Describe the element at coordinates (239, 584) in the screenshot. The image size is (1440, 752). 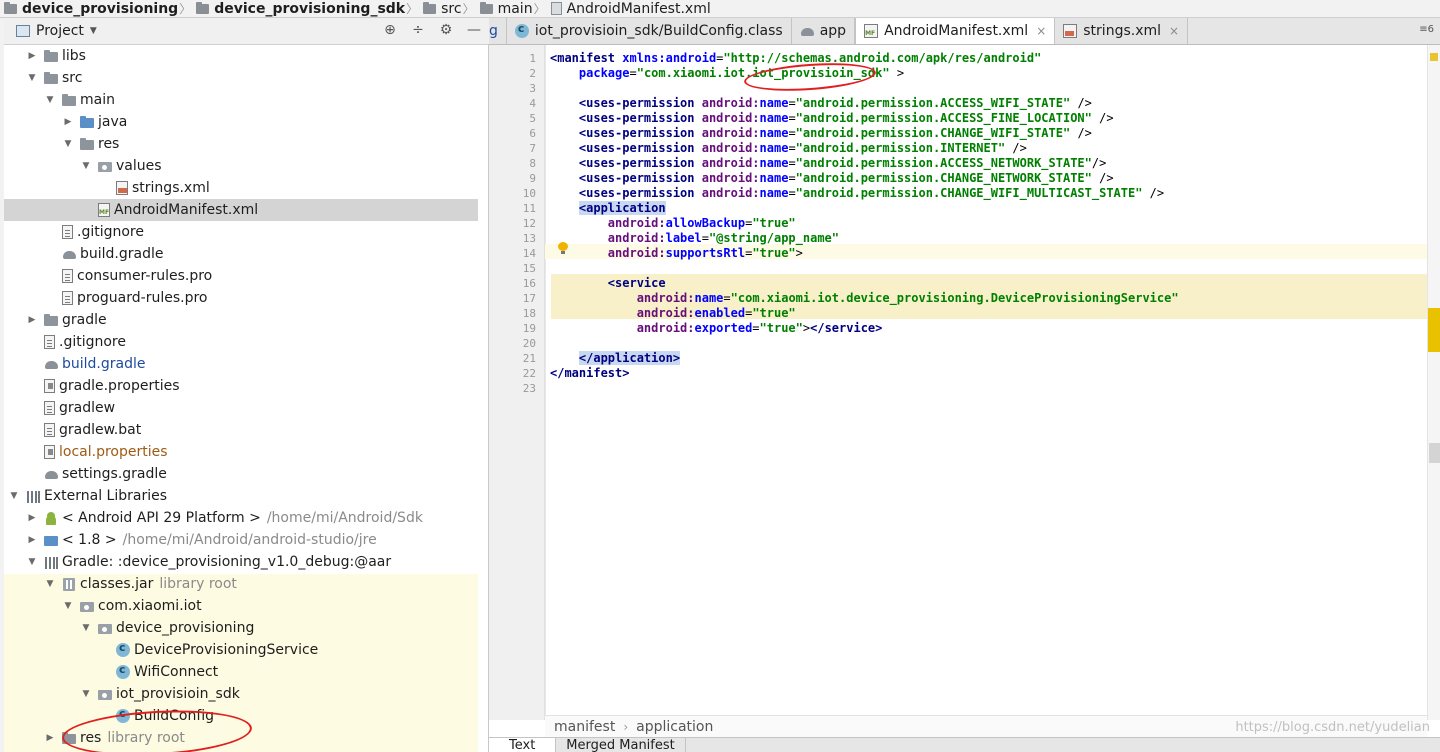
I see `tree-item: ▼ classes.jar library root` at that location.